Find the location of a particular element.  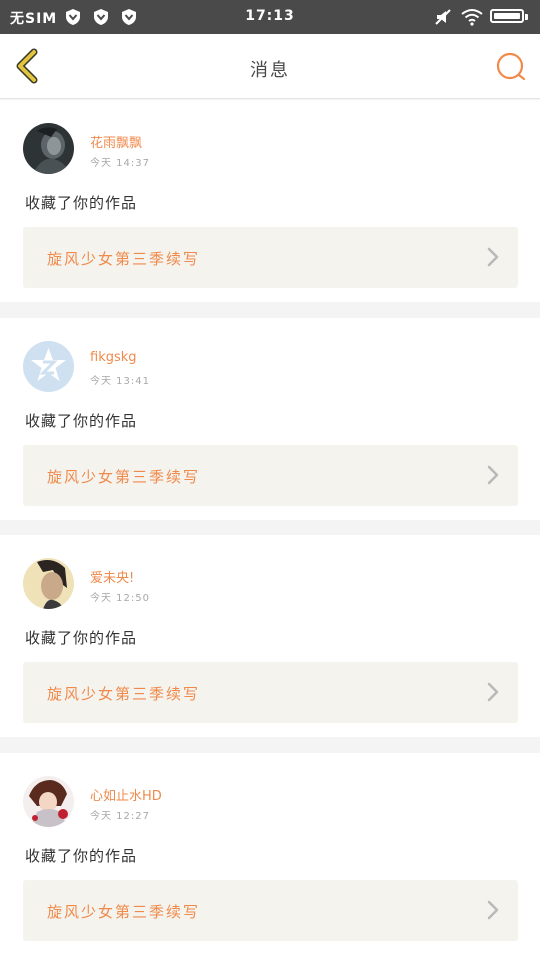

wifi-icon is located at coordinates (472, 17).